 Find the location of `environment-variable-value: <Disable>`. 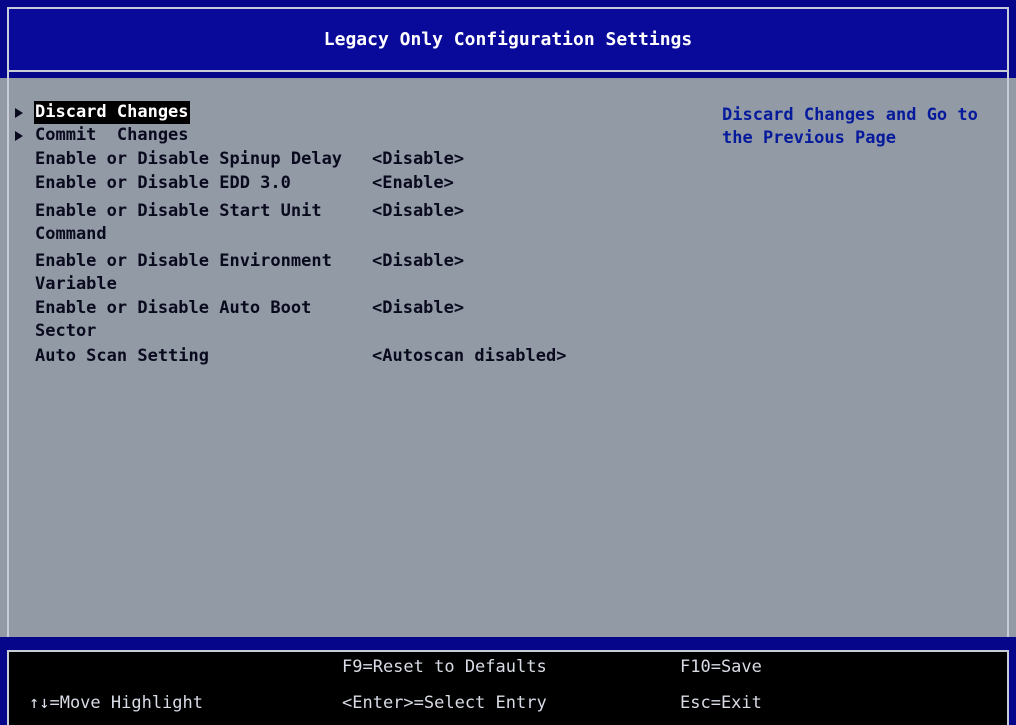

environment-variable-value: <Disable> is located at coordinates (418, 261).